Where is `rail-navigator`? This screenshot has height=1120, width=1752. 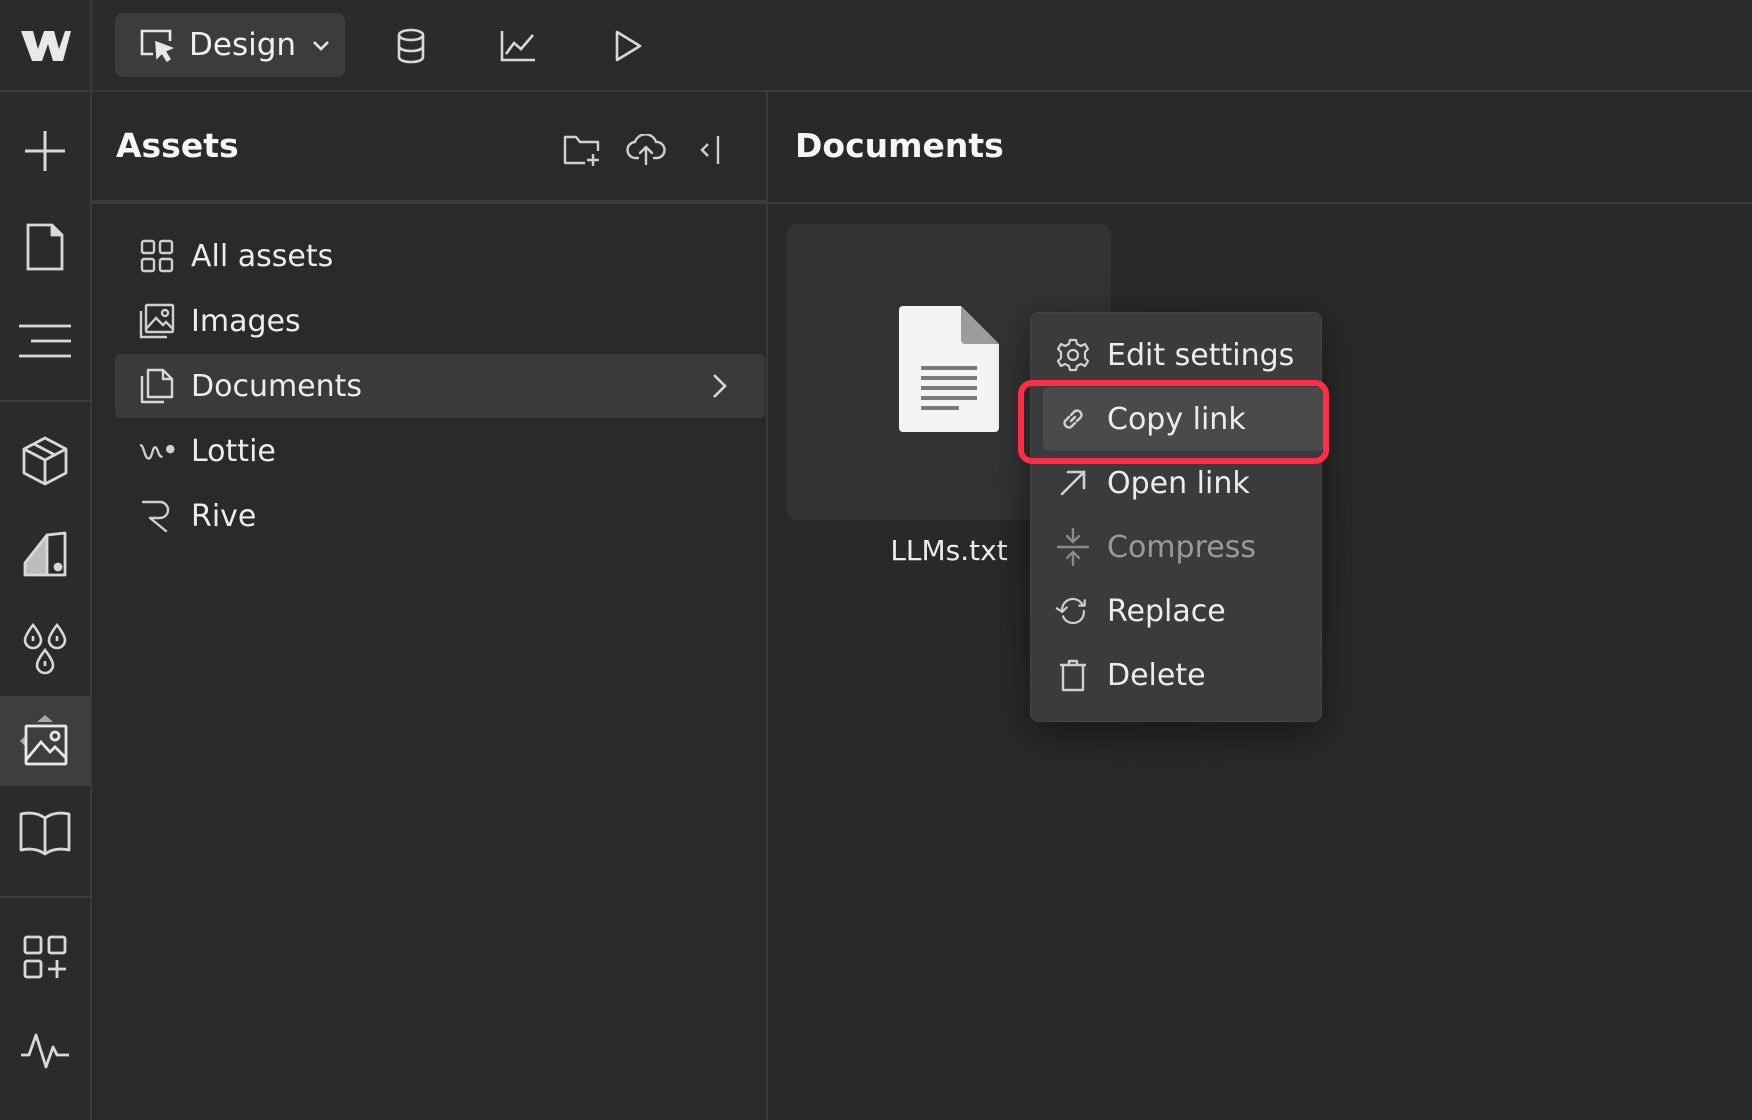
rail-navigator is located at coordinates (45, 341).